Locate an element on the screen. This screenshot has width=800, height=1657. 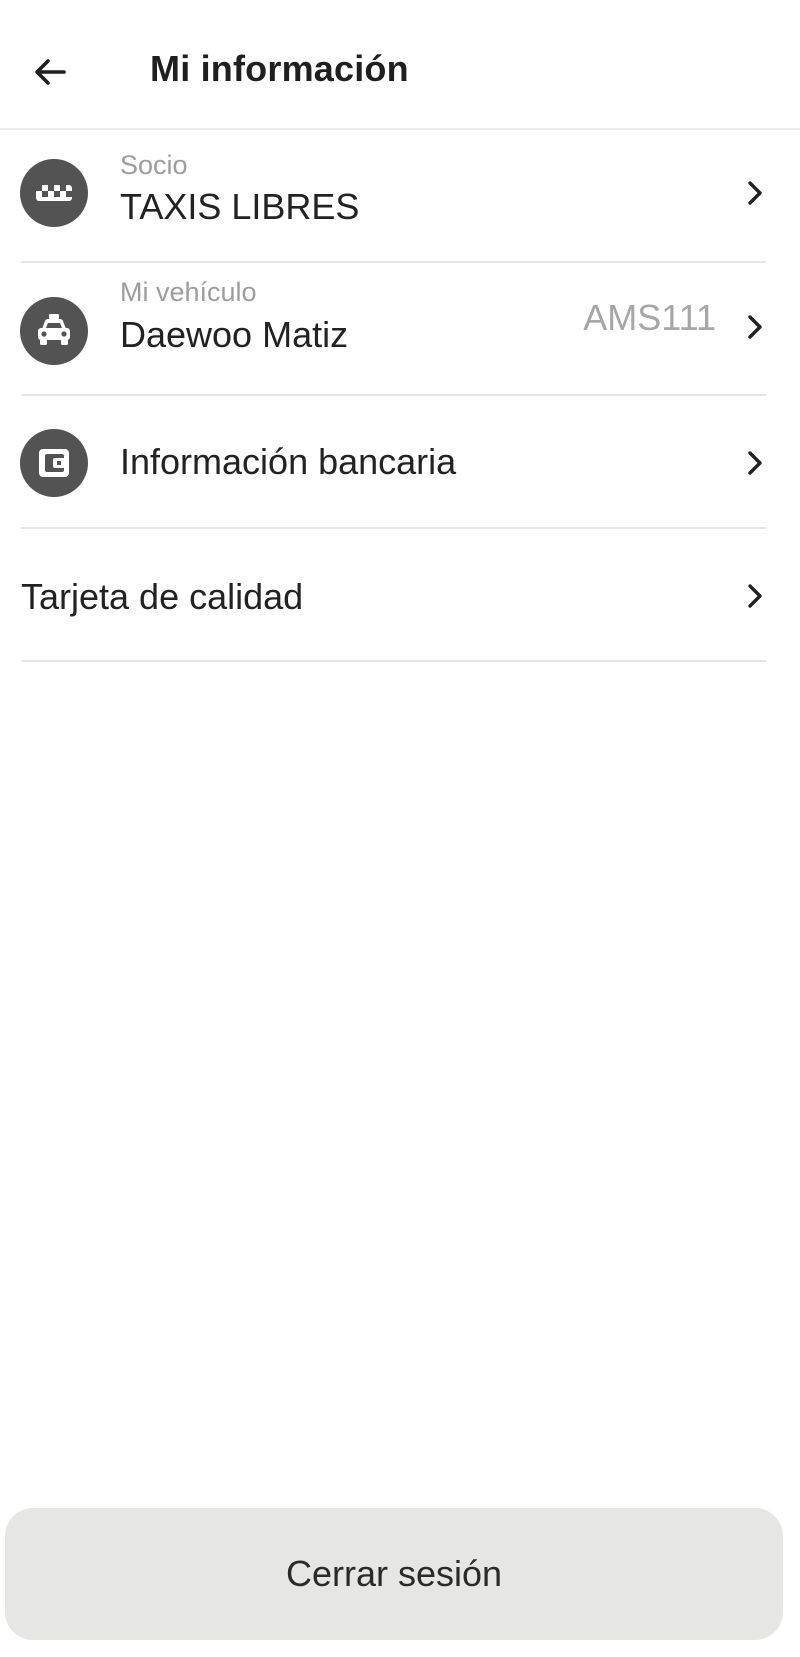
vehicle-row: Mi vehículo Daewoo Matiz AMS111 is located at coordinates (400, 329).